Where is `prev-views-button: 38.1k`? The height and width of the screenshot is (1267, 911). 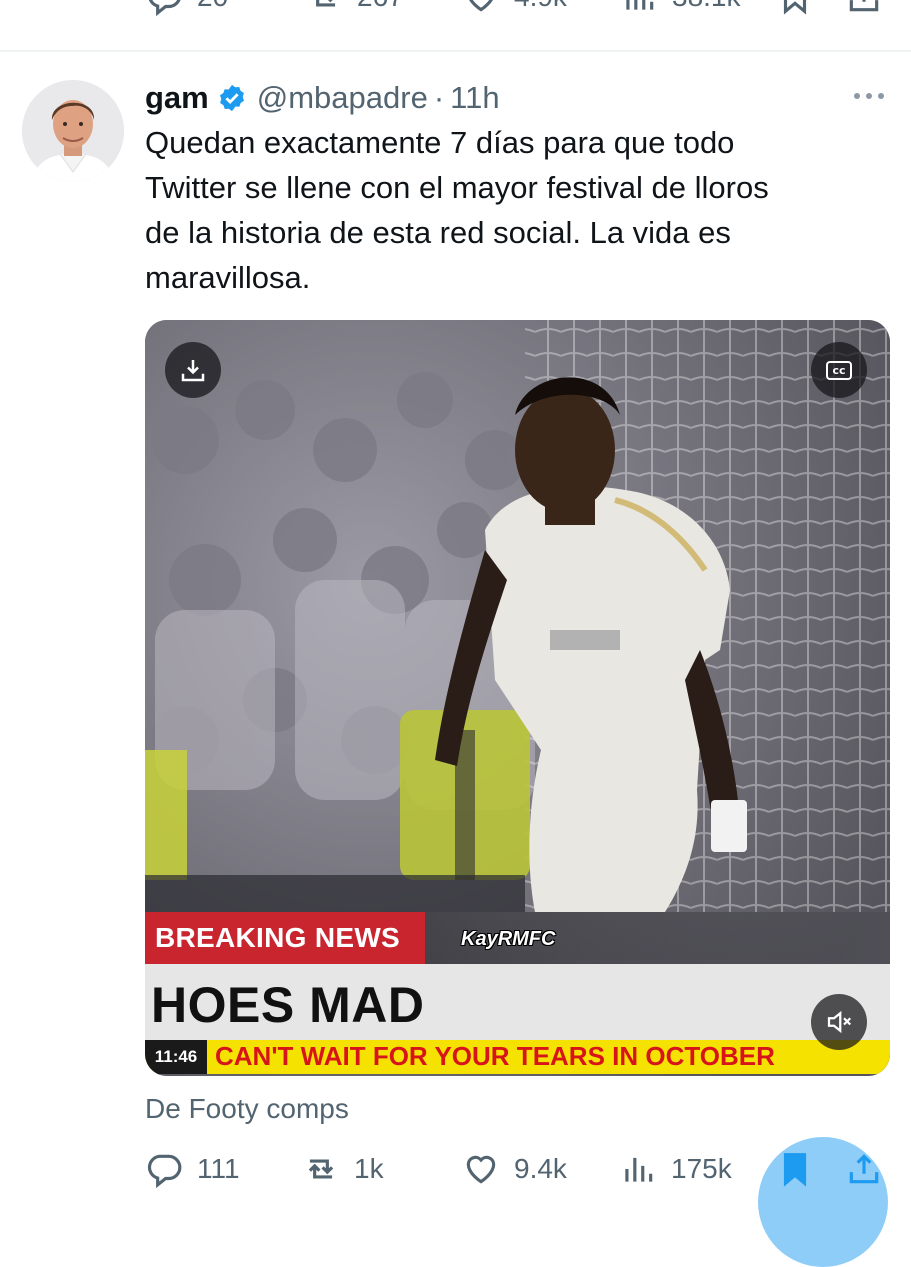 prev-views-button: 38.1k is located at coordinates (680, 8).